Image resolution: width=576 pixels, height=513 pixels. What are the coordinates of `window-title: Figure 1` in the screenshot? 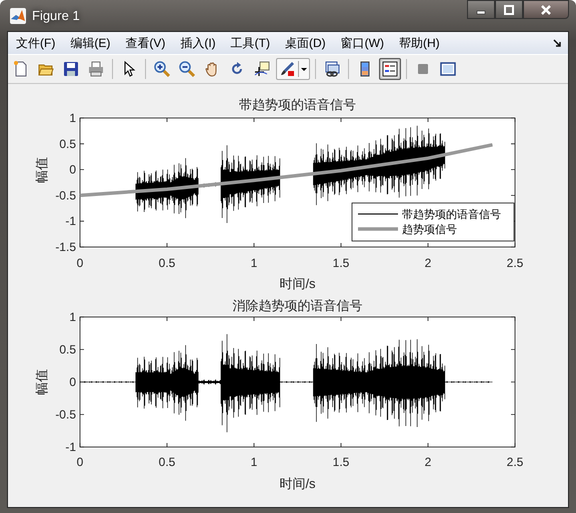 It's located at (56, 15).